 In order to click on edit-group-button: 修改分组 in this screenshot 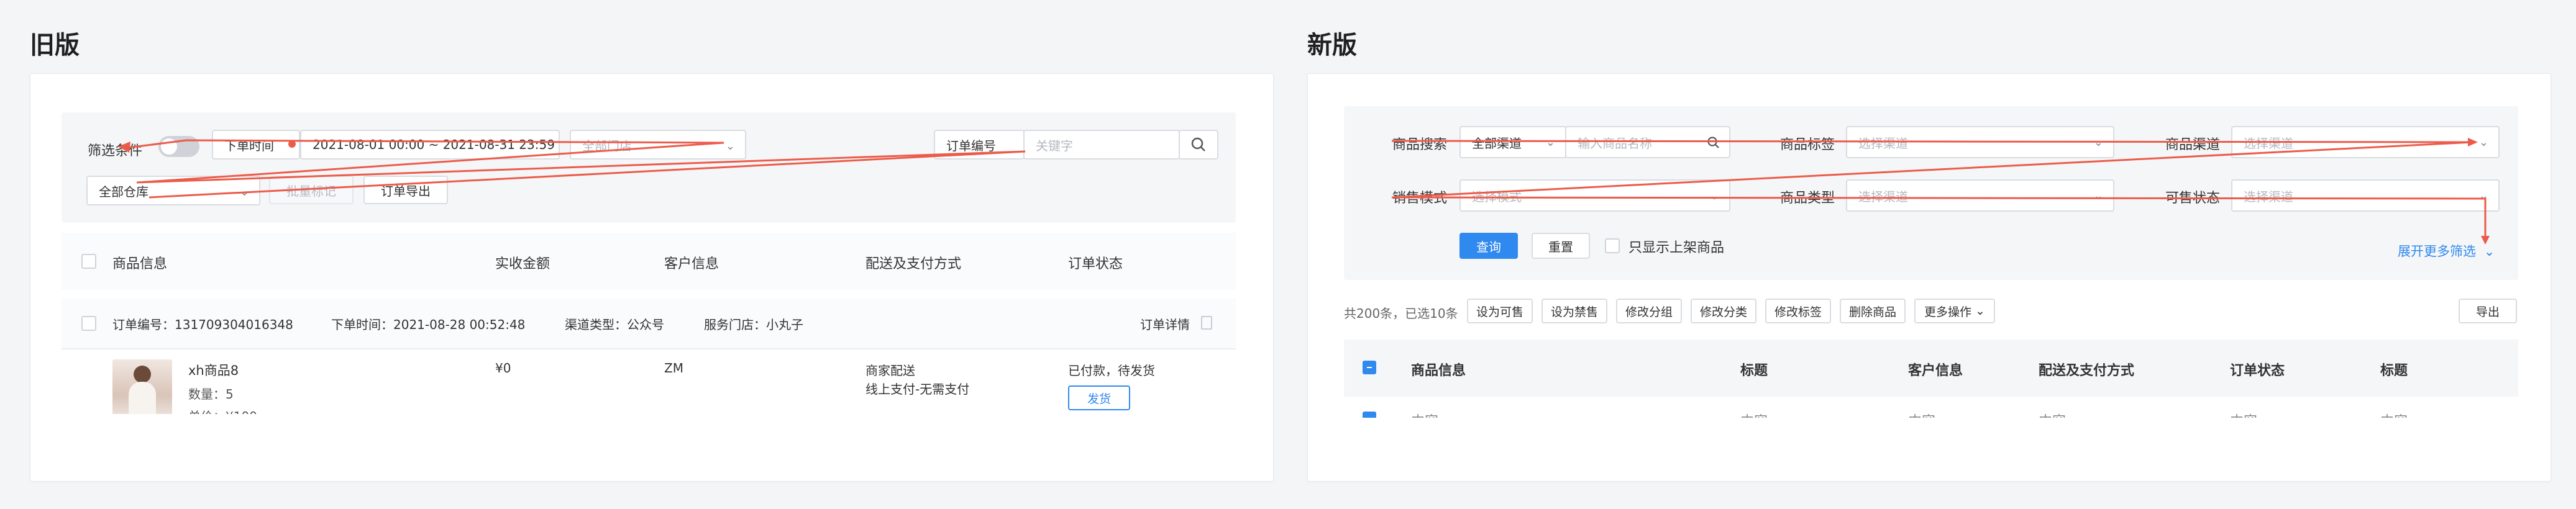, I will do `click(1649, 311)`.